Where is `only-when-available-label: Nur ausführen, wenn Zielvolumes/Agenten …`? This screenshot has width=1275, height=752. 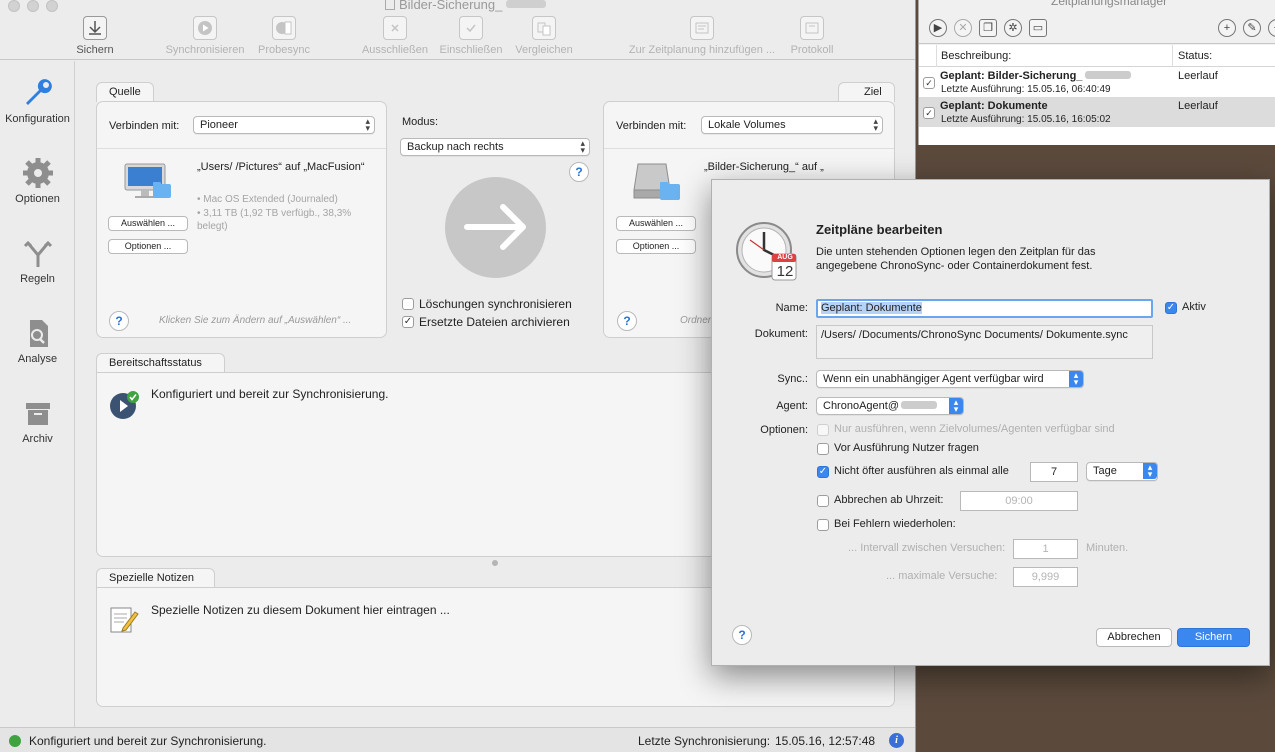 only-when-available-label: Nur ausführen, wenn Zielvolumes/Agenten … is located at coordinates (974, 429).